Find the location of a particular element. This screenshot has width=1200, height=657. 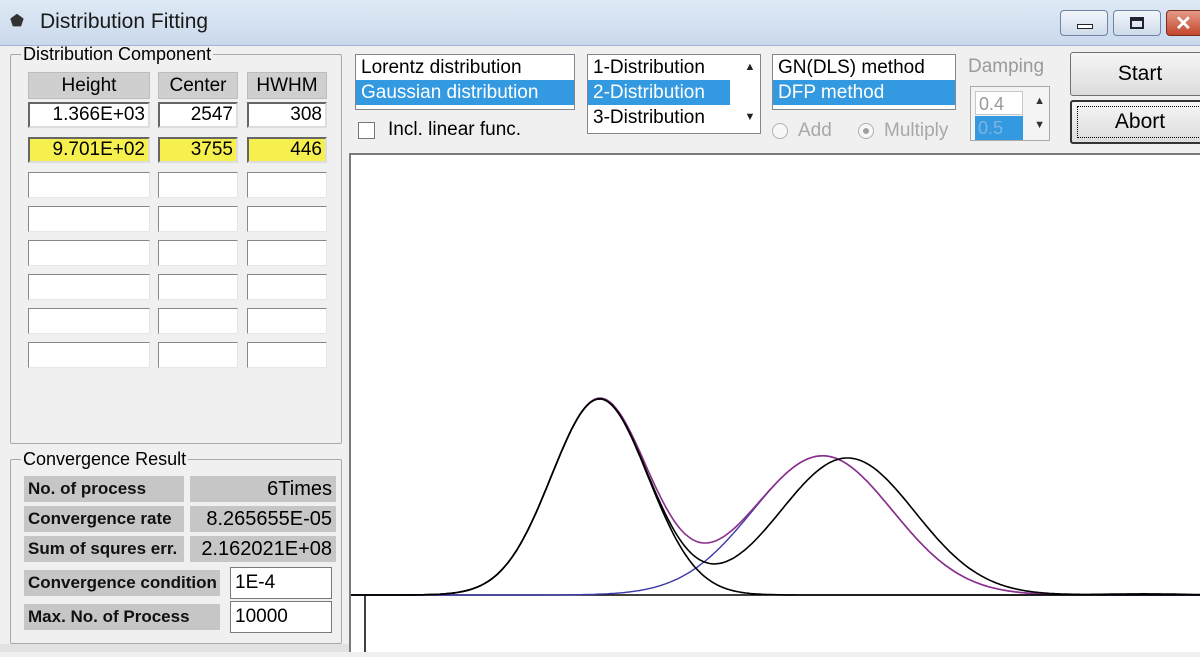

minimize-button is located at coordinates (1084, 23).